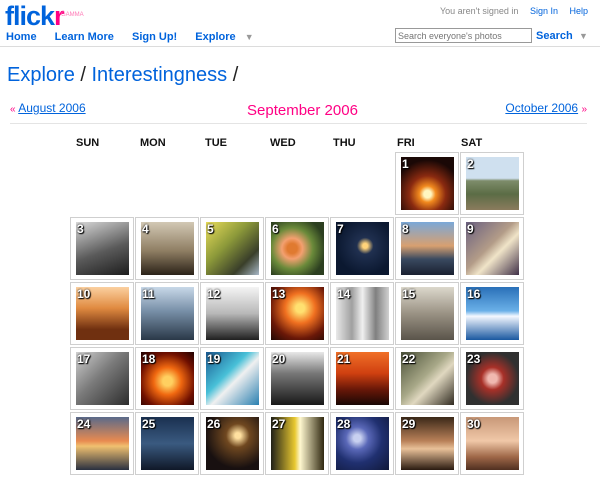  Describe the element at coordinates (427, 378) in the screenshot. I see `day-cell-22: 22` at that location.